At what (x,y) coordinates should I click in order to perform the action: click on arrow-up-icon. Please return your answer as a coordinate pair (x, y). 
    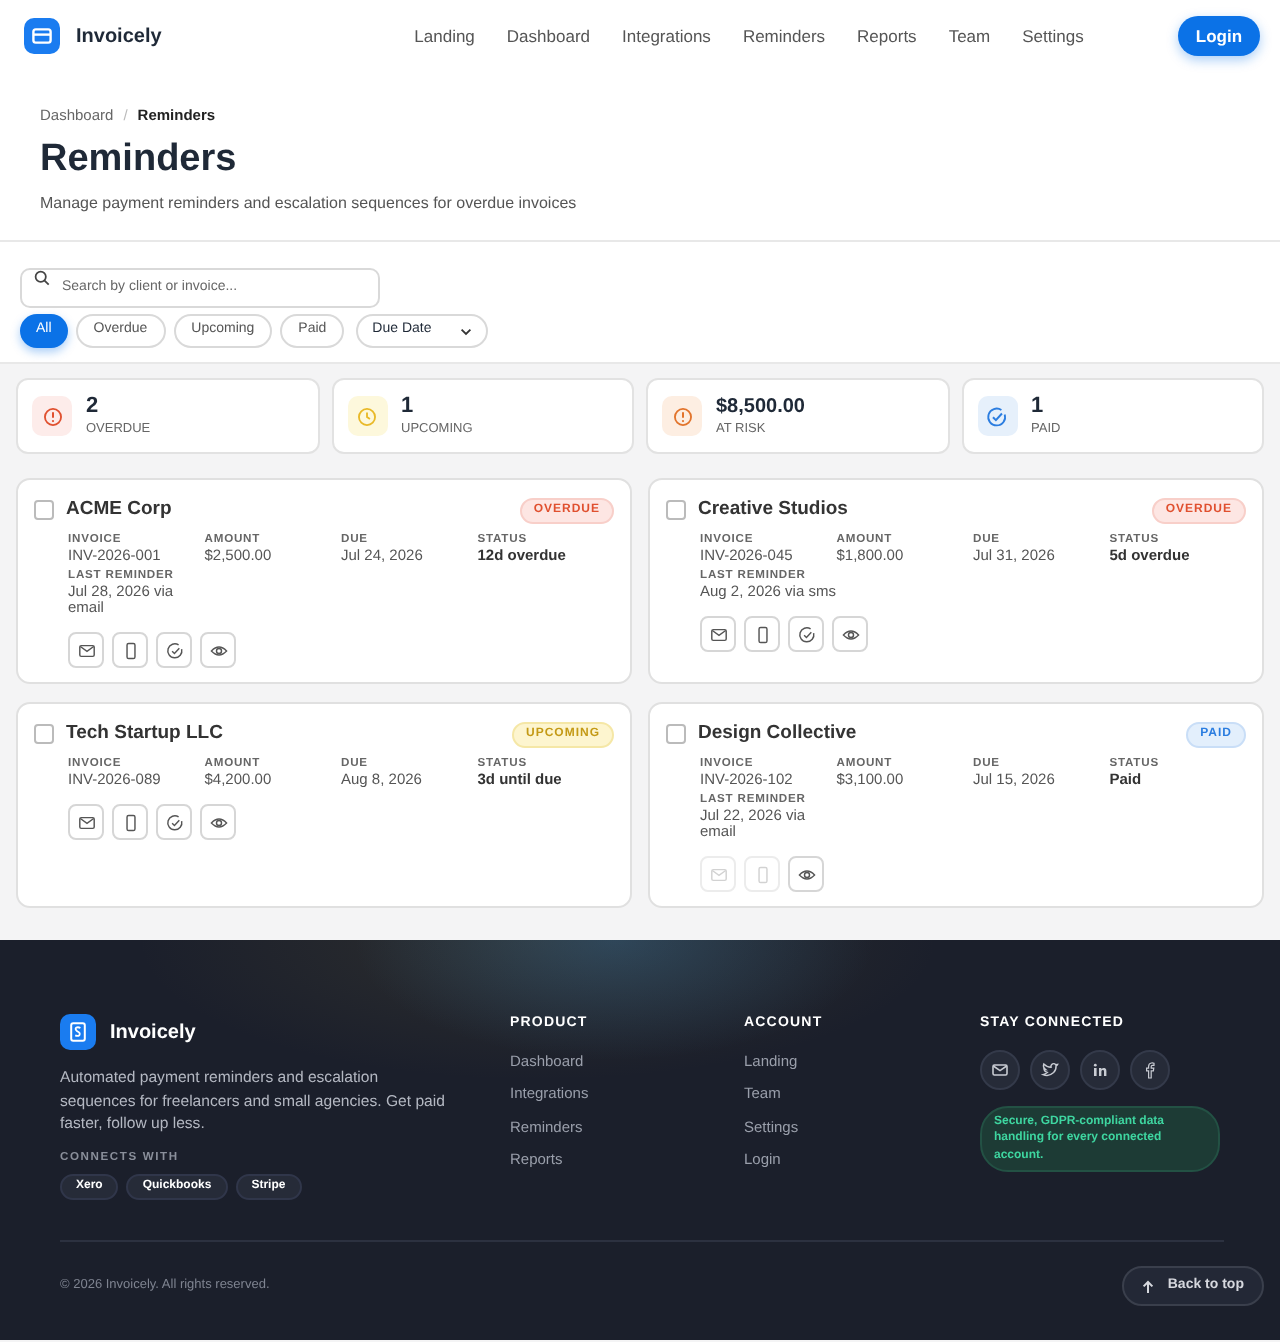
    Looking at the image, I should click on (1147, 1286).